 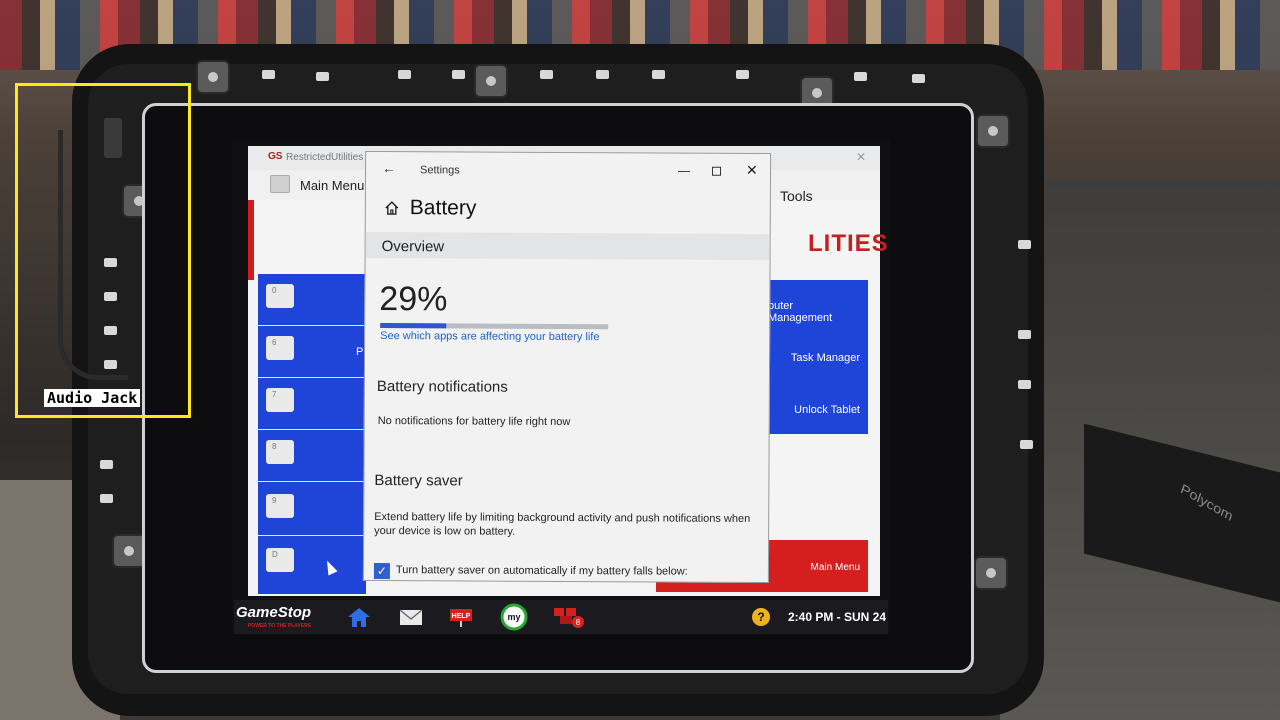 What do you see at coordinates (827, 410) in the screenshot?
I see `unlock-tablet-button: Unlock Tablet` at bounding box center [827, 410].